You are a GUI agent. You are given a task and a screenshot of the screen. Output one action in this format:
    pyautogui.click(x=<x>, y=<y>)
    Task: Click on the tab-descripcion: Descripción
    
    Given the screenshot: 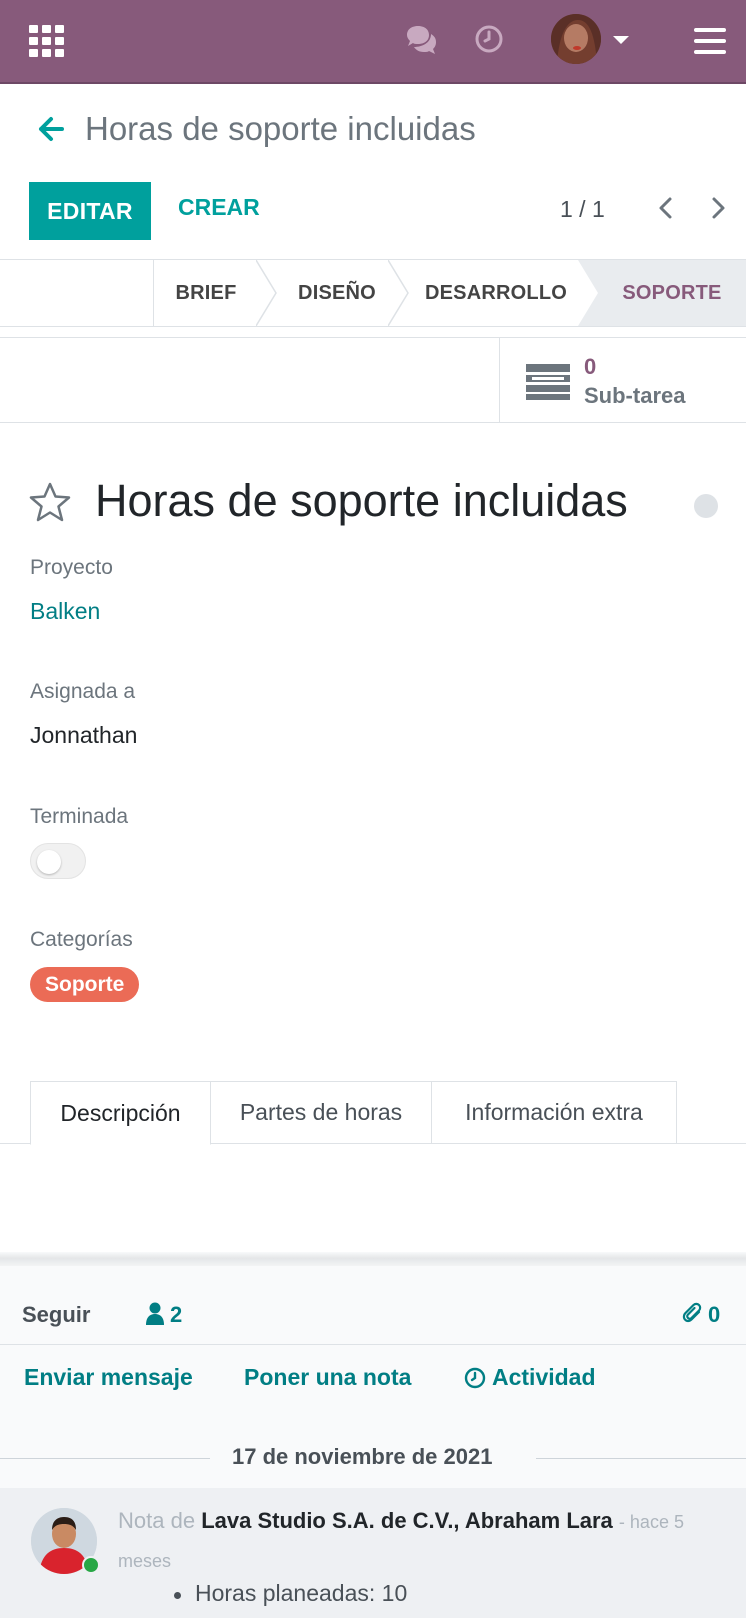 What is the action you would take?
    pyautogui.click(x=120, y=1113)
    